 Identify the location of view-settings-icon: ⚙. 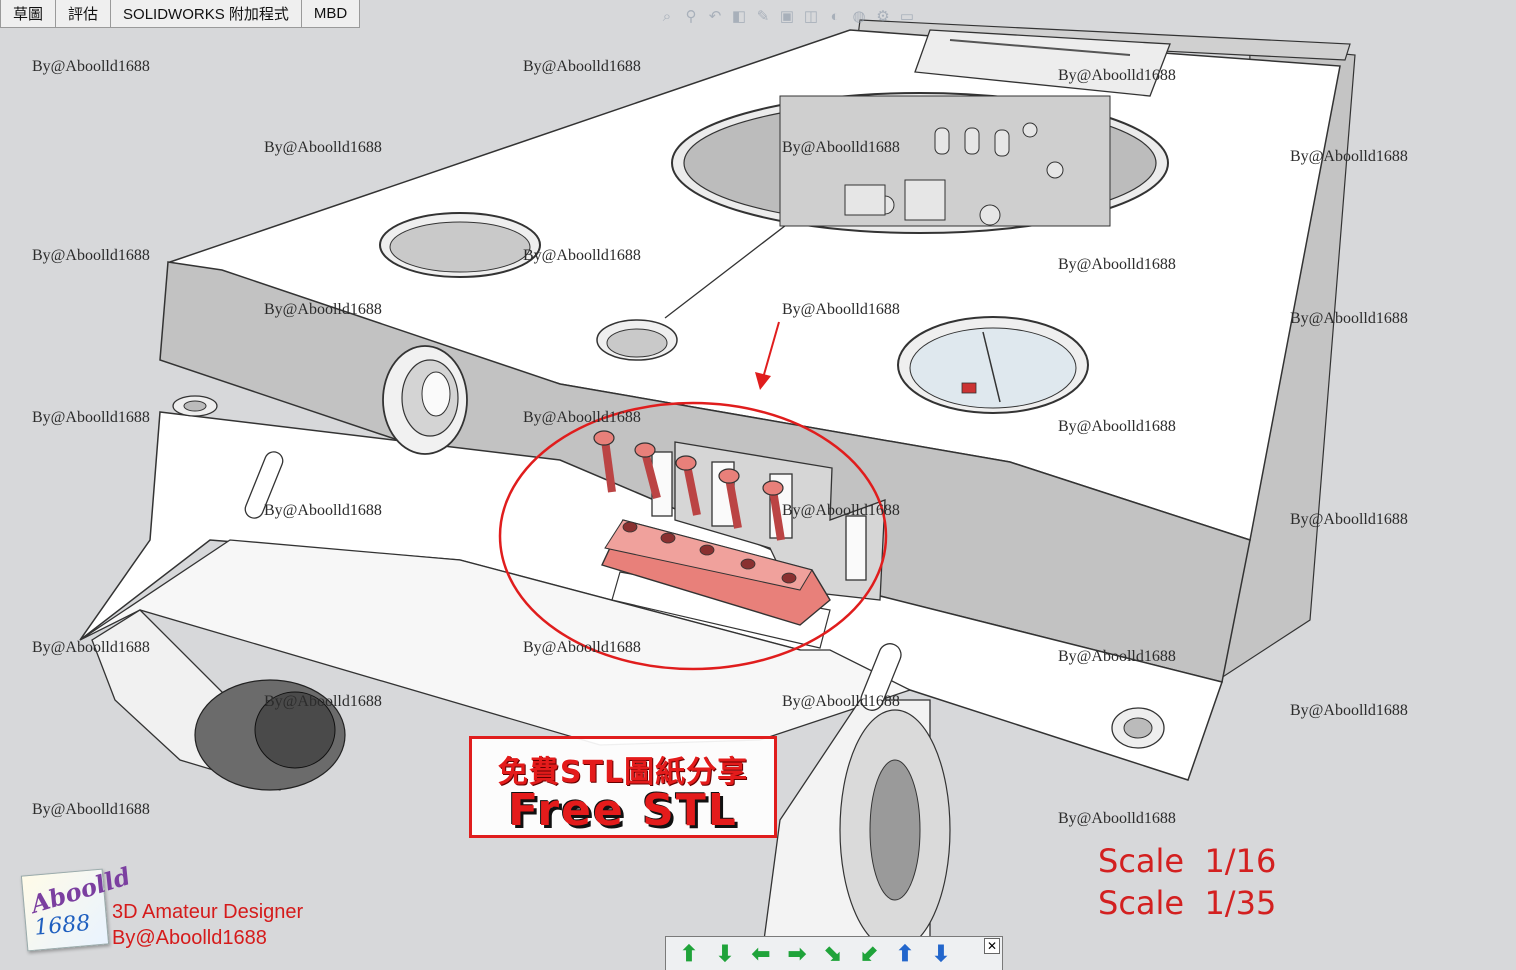
(883, 16).